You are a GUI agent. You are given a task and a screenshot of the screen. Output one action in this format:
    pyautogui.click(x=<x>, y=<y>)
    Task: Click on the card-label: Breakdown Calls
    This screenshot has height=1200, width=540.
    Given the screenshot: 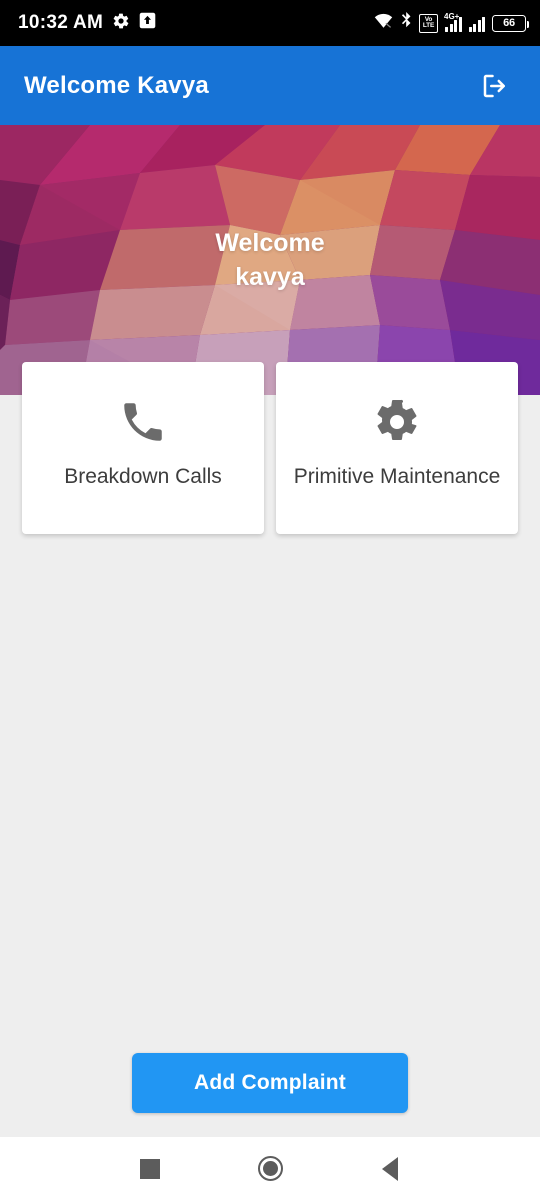 What is the action you would take?
    pyautogui.click(x=143, y=476)
    